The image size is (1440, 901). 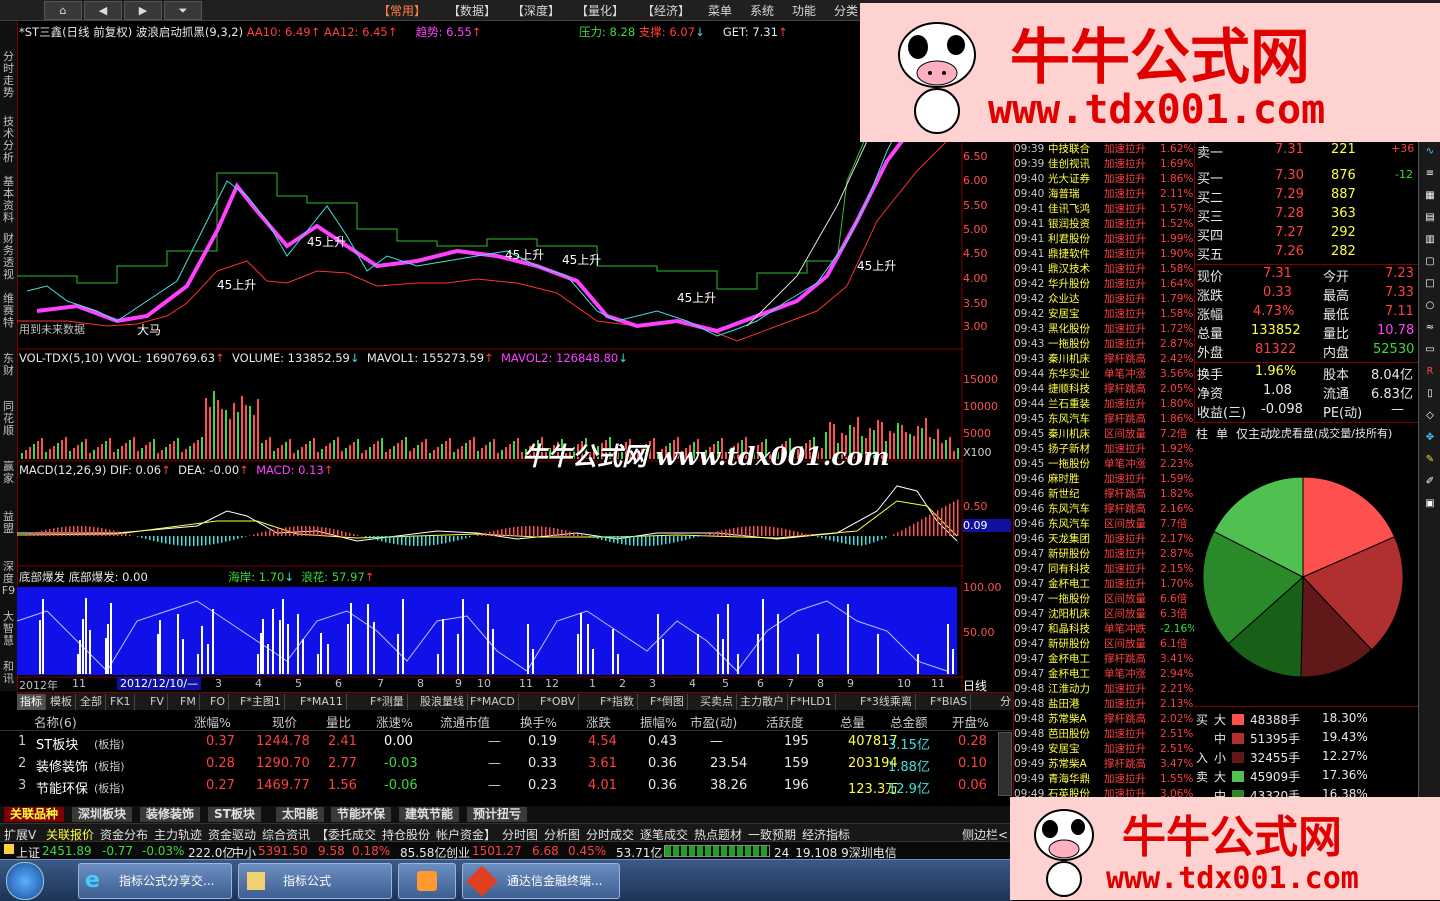 What do you see at coordinates (1104, 464) in the screenshot?
I see `list-item: 09:45一拖股份单笔冲涨2.23%` at bounding box center [1104, 464].